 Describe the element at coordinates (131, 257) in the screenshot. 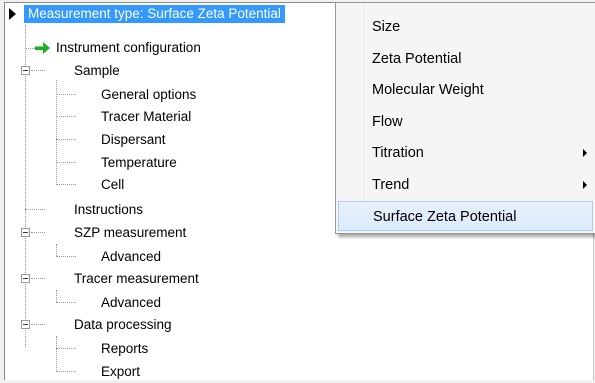

I see `tree-item-szp-advanced: Advanced` at that location.